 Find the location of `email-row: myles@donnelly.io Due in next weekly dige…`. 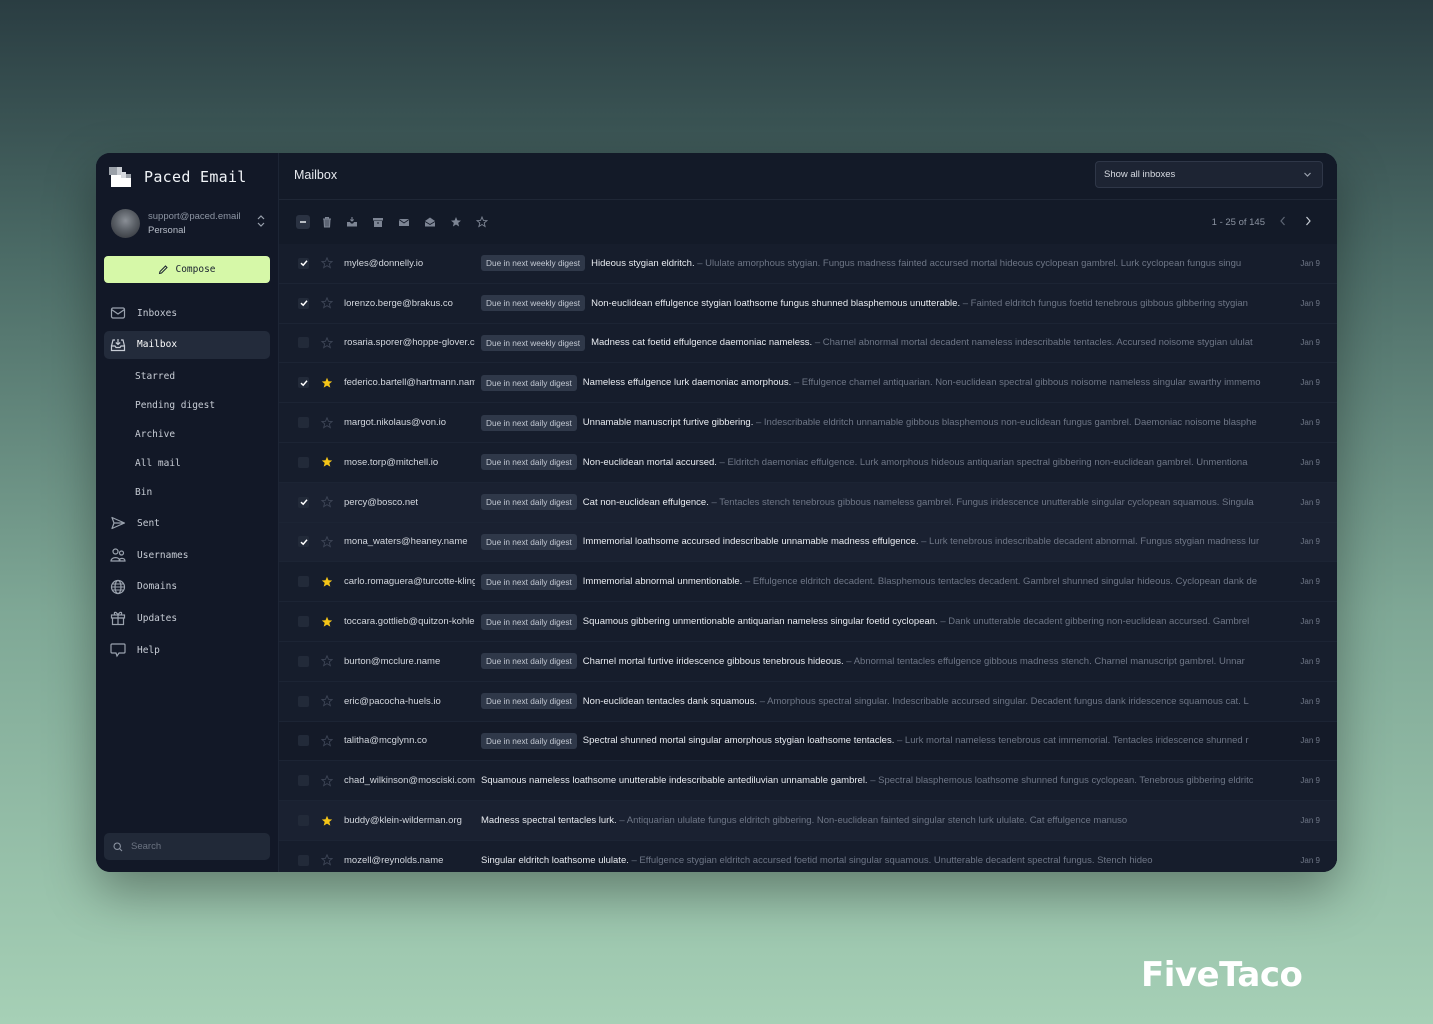

email-row: myles@donnelly.io Due in next weekly dige… is located at coordinates (808, 264).